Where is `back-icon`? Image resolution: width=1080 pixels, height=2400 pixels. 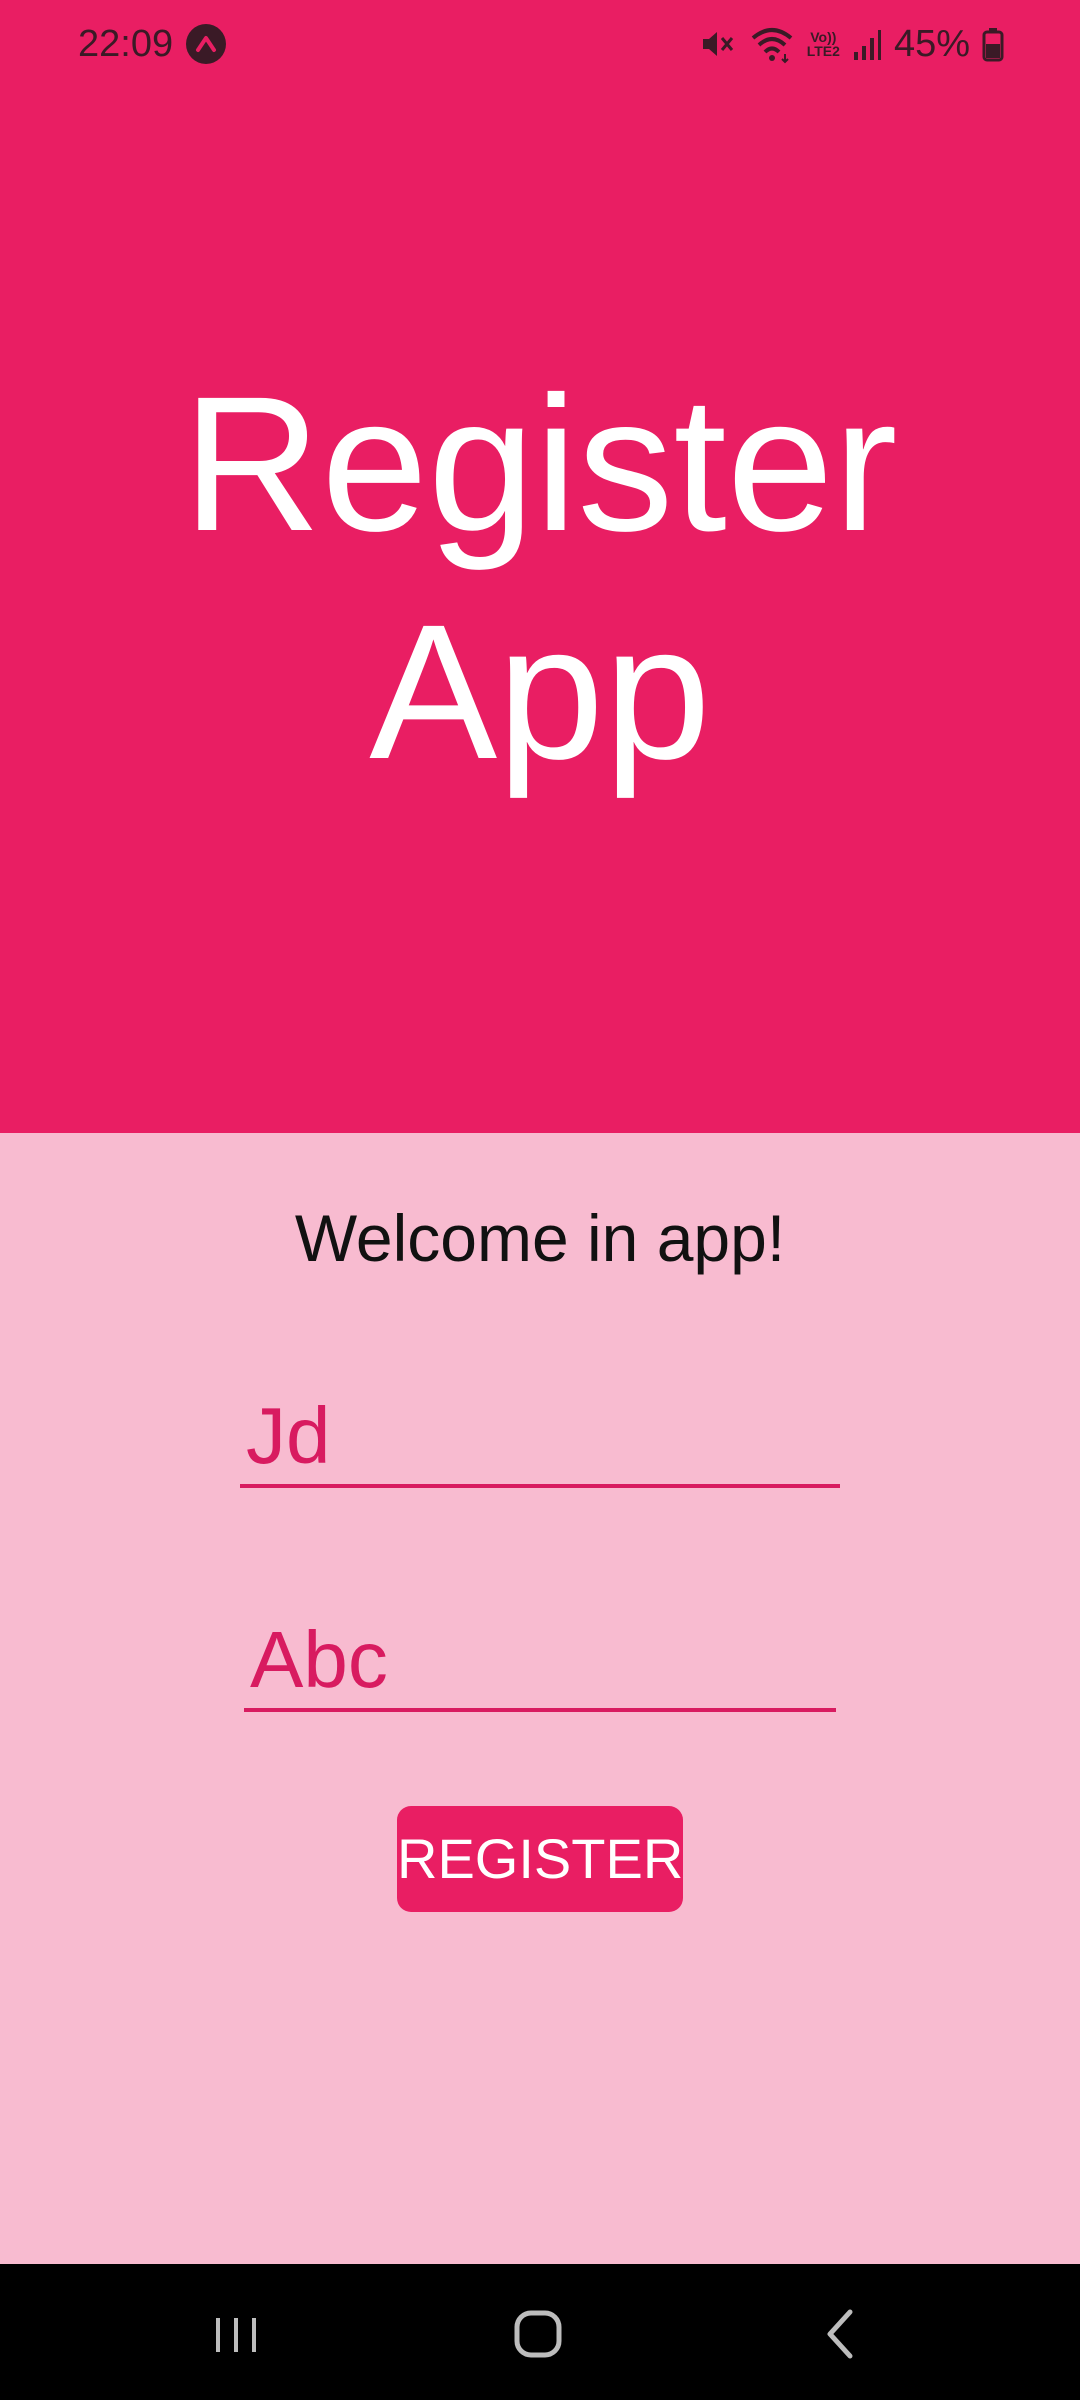
back-icon is located at coordinates (842, 2334).